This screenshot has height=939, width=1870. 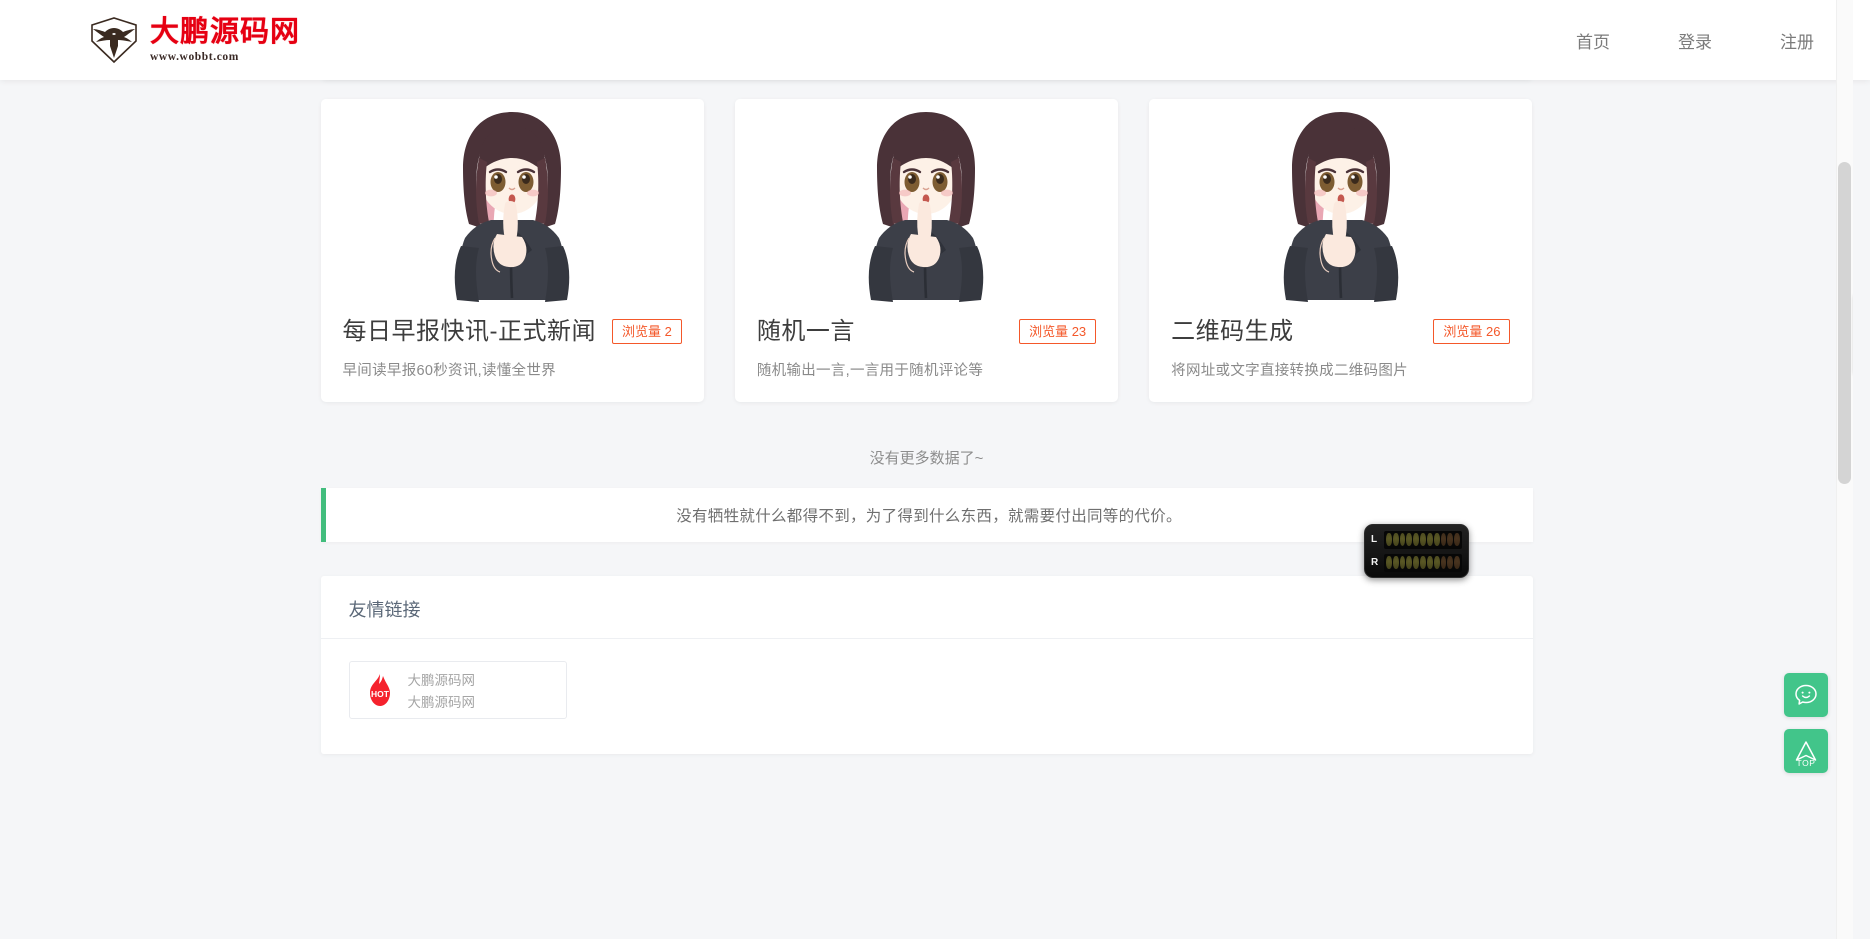 I want to click on friend-link-item: HOT 大鹏源码网 大鹏源码网, so click(x=457, y=690).